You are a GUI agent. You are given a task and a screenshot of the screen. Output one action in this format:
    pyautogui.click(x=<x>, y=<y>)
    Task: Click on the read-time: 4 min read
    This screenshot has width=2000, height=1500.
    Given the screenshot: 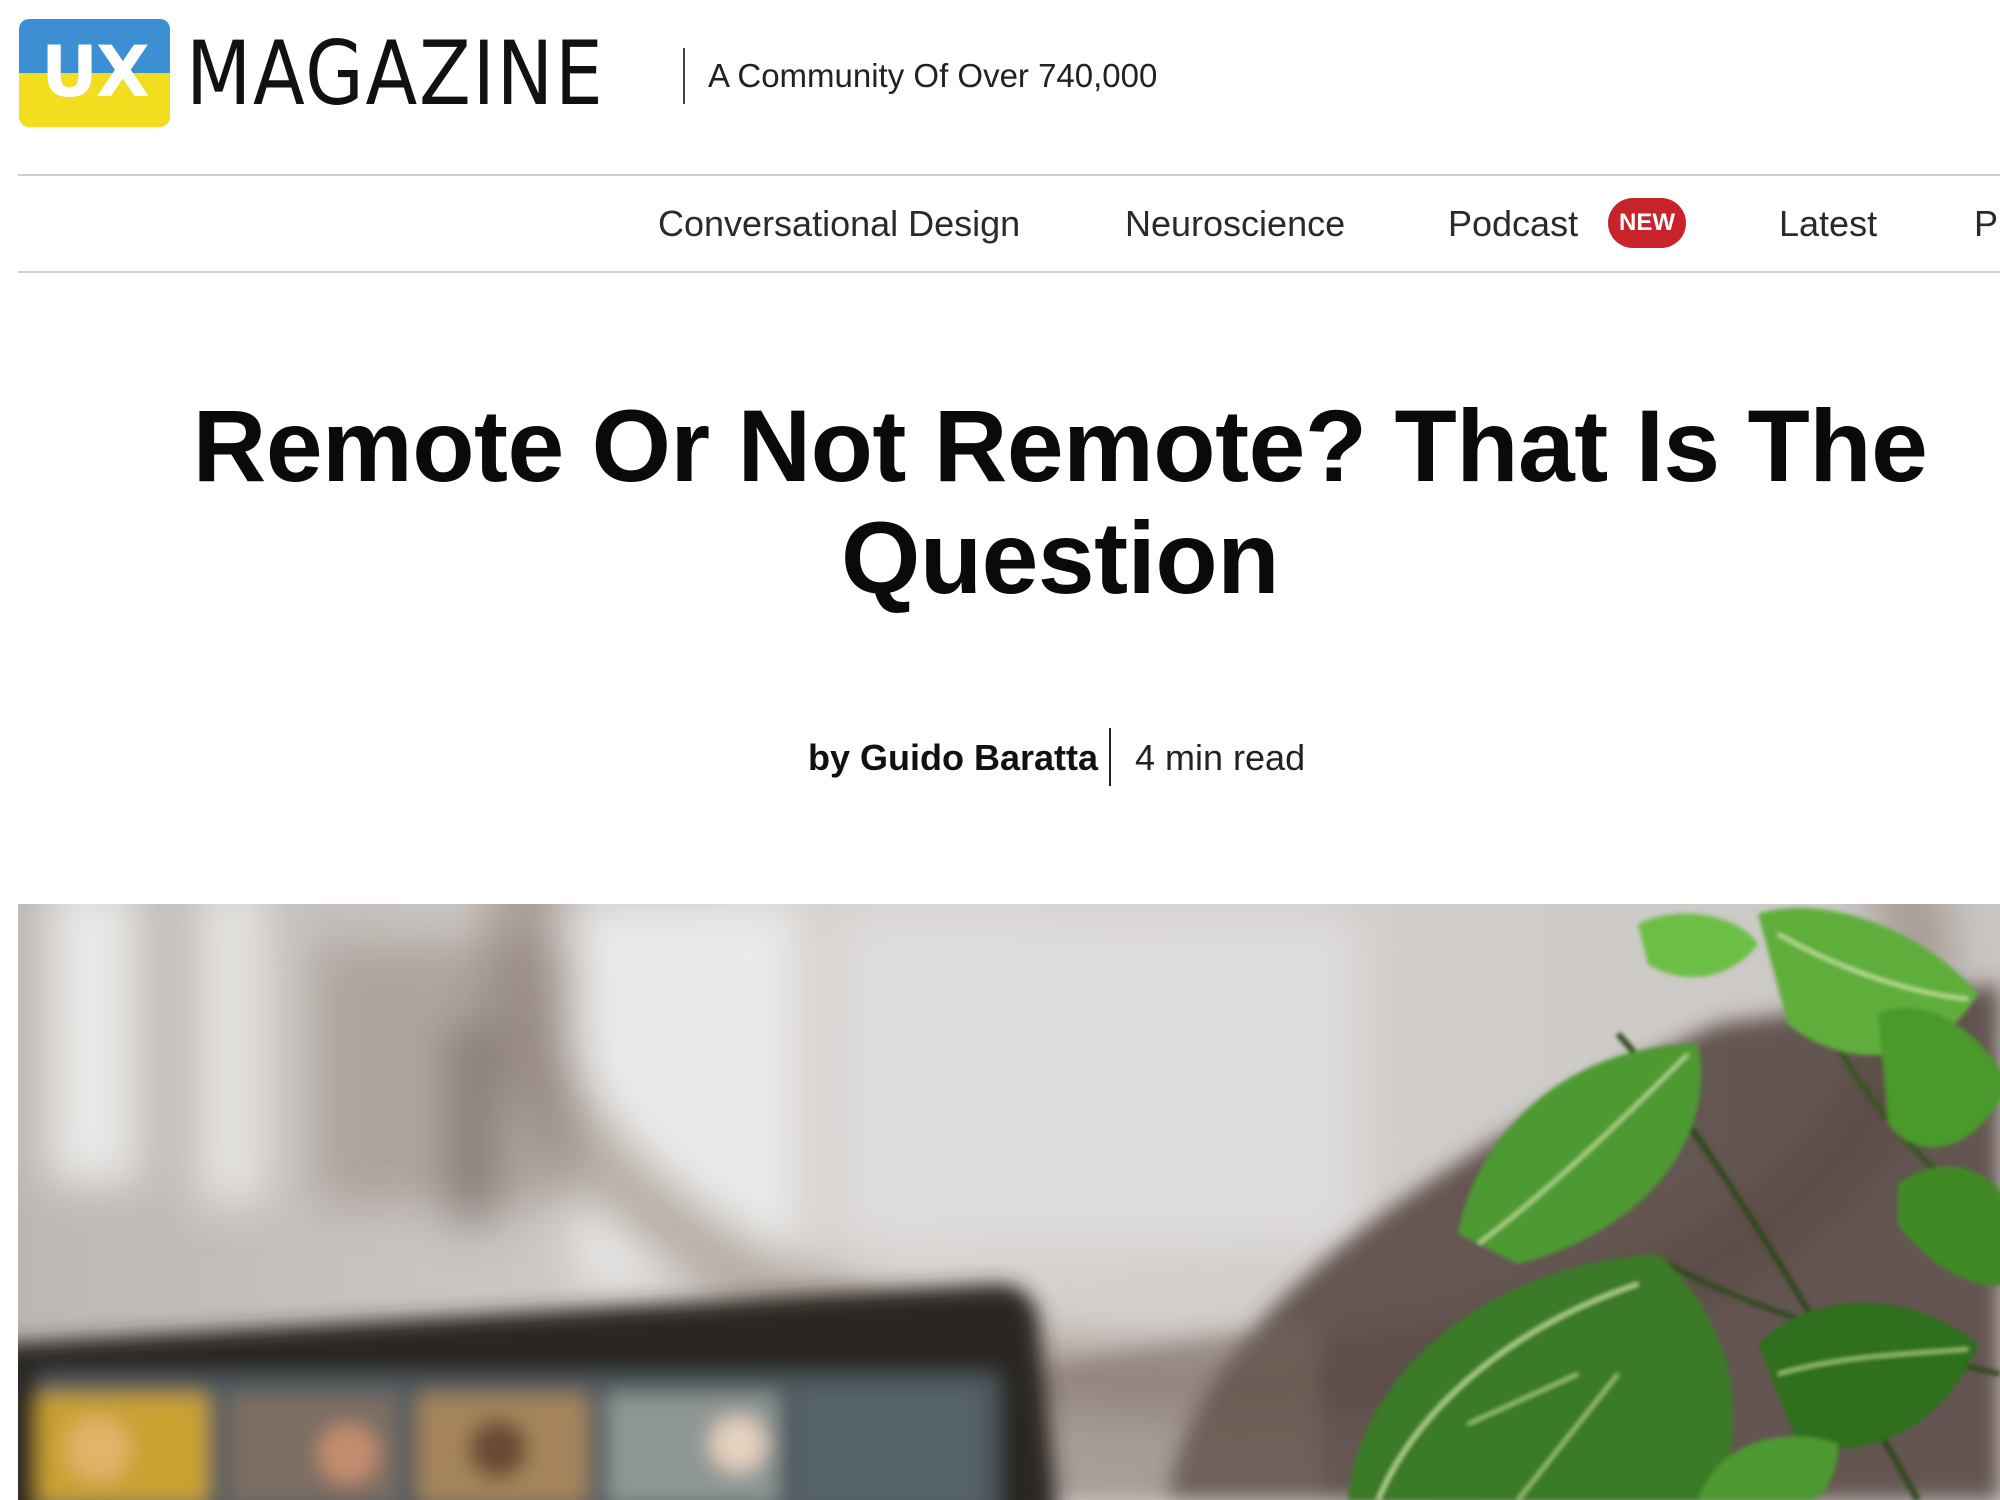 What is the action you would take?
    pyautogui.click(x=1220, y=757)
    